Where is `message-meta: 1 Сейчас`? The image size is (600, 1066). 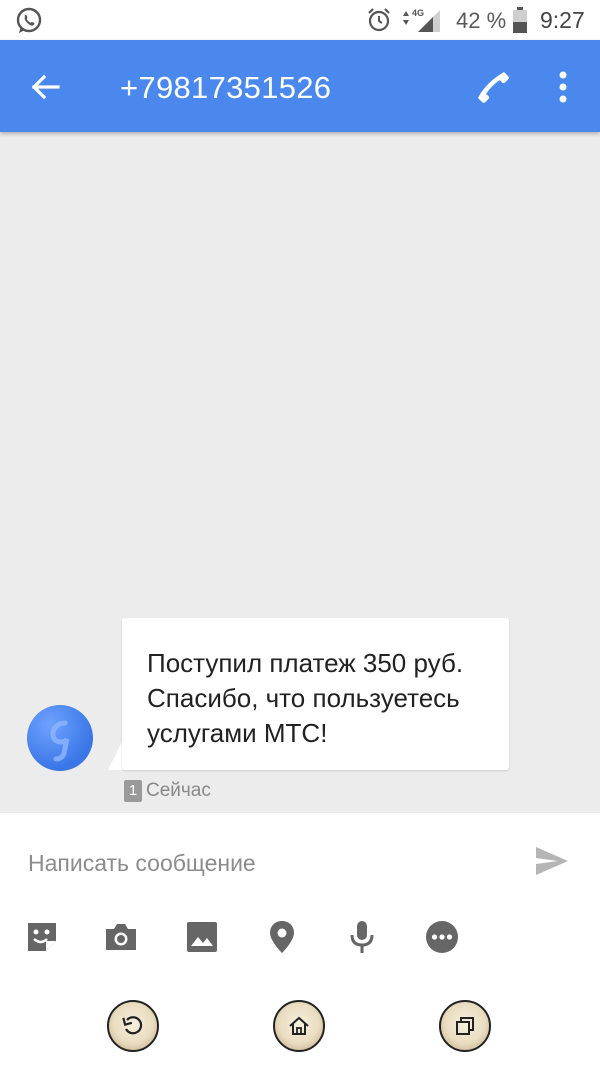 message-meta: 1 Сейчас is located at coordinates (167, 791).